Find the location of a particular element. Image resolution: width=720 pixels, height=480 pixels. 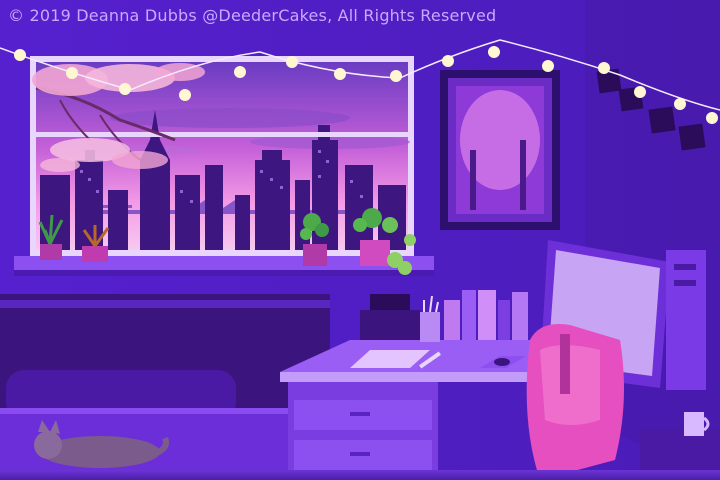

chair-towel is located at coordinates (565, 364).